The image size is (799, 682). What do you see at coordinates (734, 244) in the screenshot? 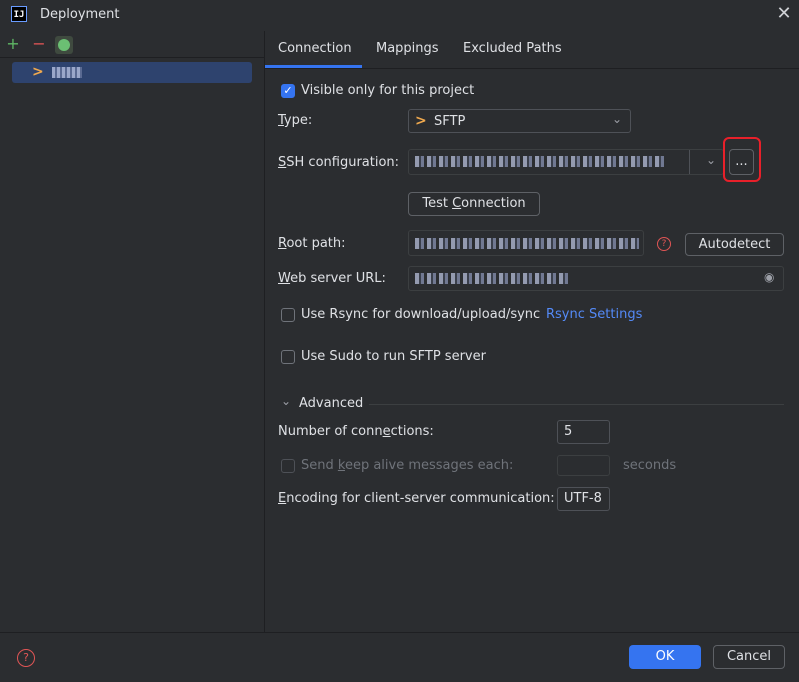
I see `autodetect-button: Autodetect` at bounding box center [734, 244].